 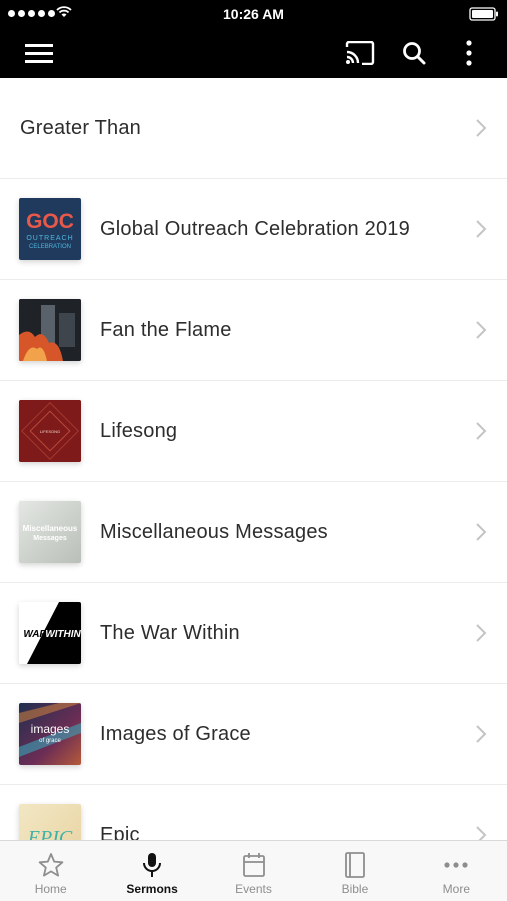 I want to click on series-thumbnail: WAR WITHIN, so click(x=50, y=633).